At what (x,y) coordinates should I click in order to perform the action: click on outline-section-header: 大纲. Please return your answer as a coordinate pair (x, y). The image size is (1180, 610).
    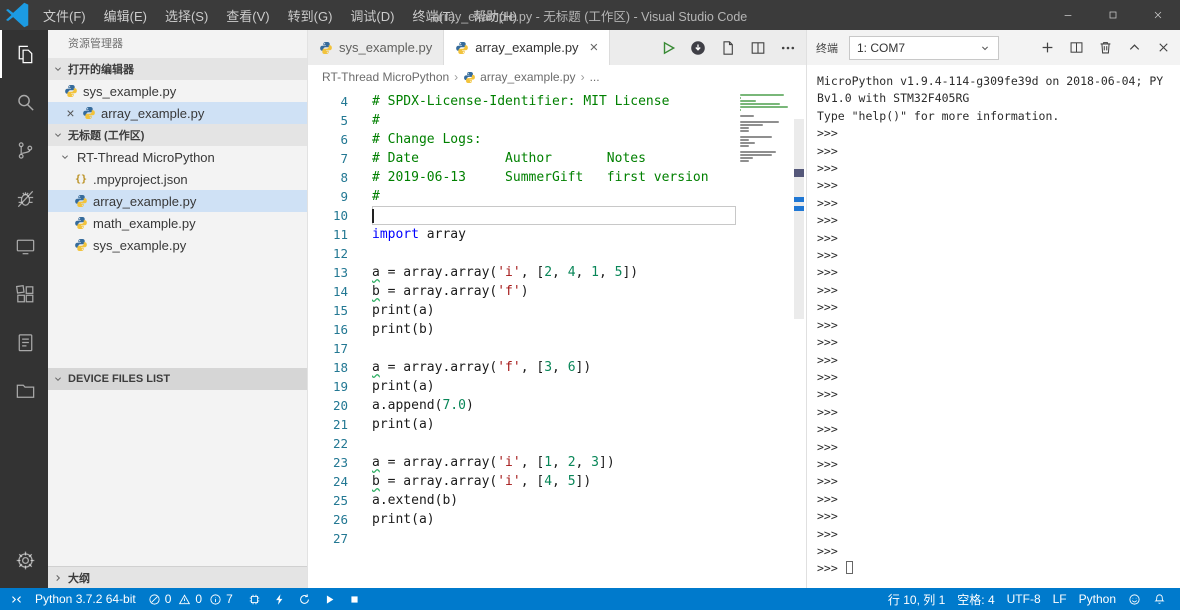
    Looking at the image, I should click on (177, 577).